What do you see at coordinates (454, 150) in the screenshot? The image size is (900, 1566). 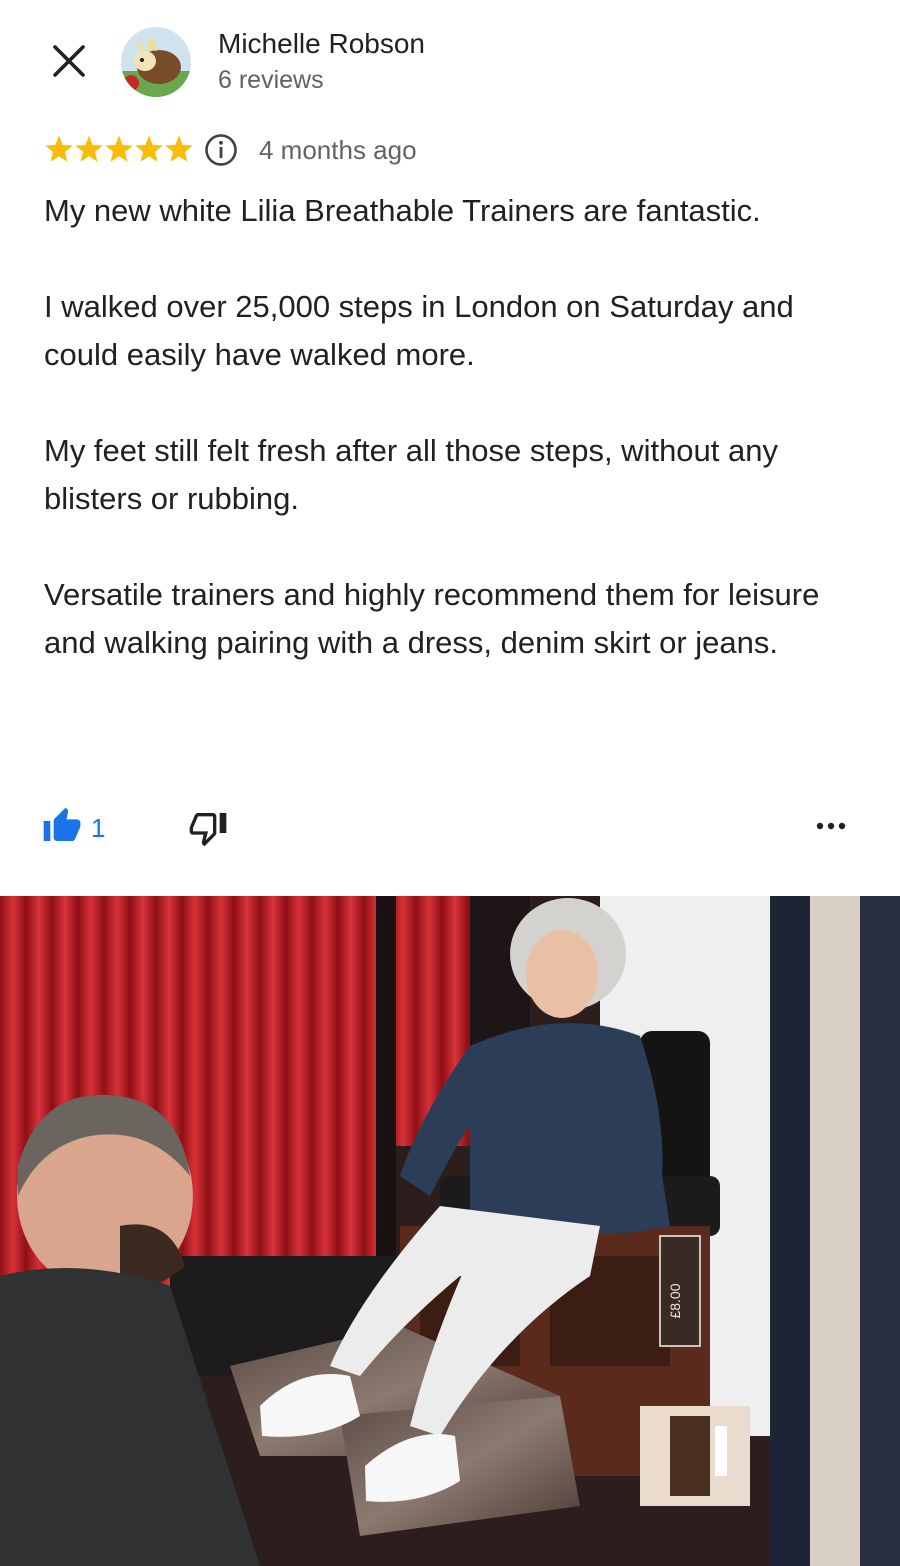 I see `rating-row: 4 months ago` at bounding box center [454, 150].